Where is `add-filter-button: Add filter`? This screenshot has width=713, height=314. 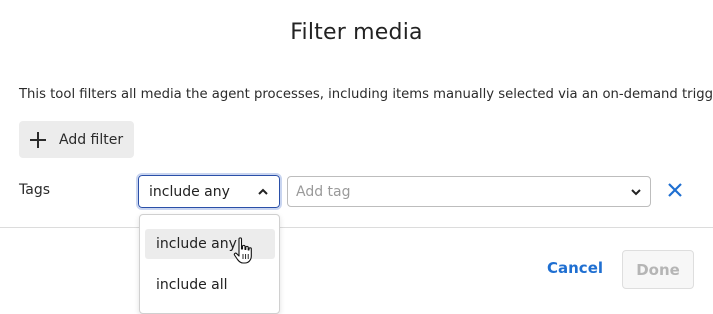 add-filter-button: Add filter is located at coordinates (76, 139).